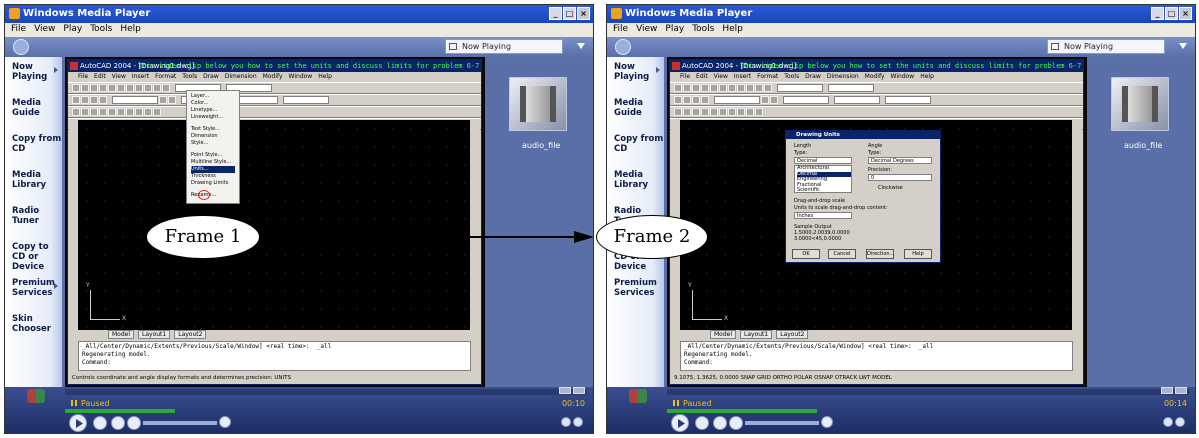 This screenshot has width=1199, height=438. What do you see at coordinates (685, 77) in the screenshot?
I see `acad-menu-item: File` at bounding box center [685, 77].